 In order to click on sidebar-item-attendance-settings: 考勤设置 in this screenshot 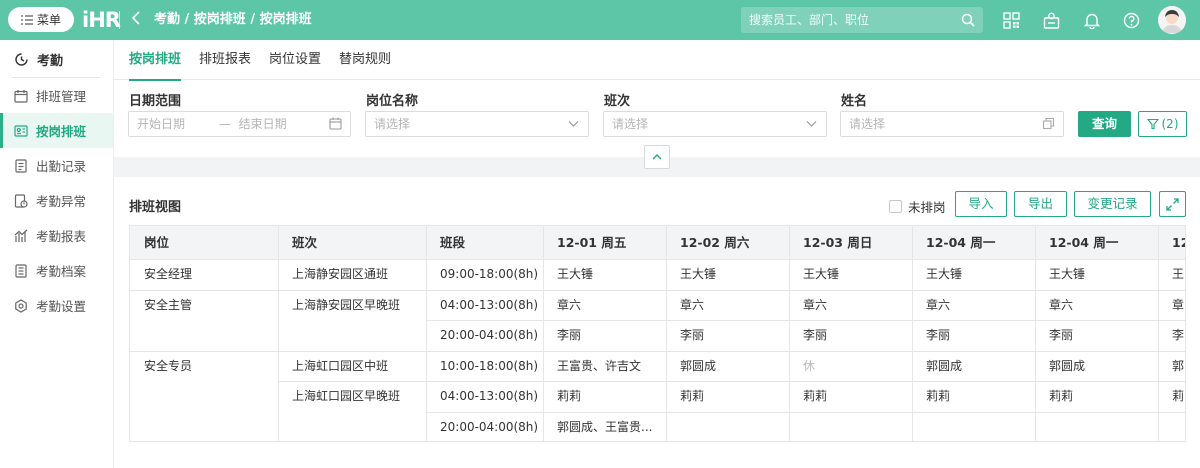, I will do `click(56, 305)`.